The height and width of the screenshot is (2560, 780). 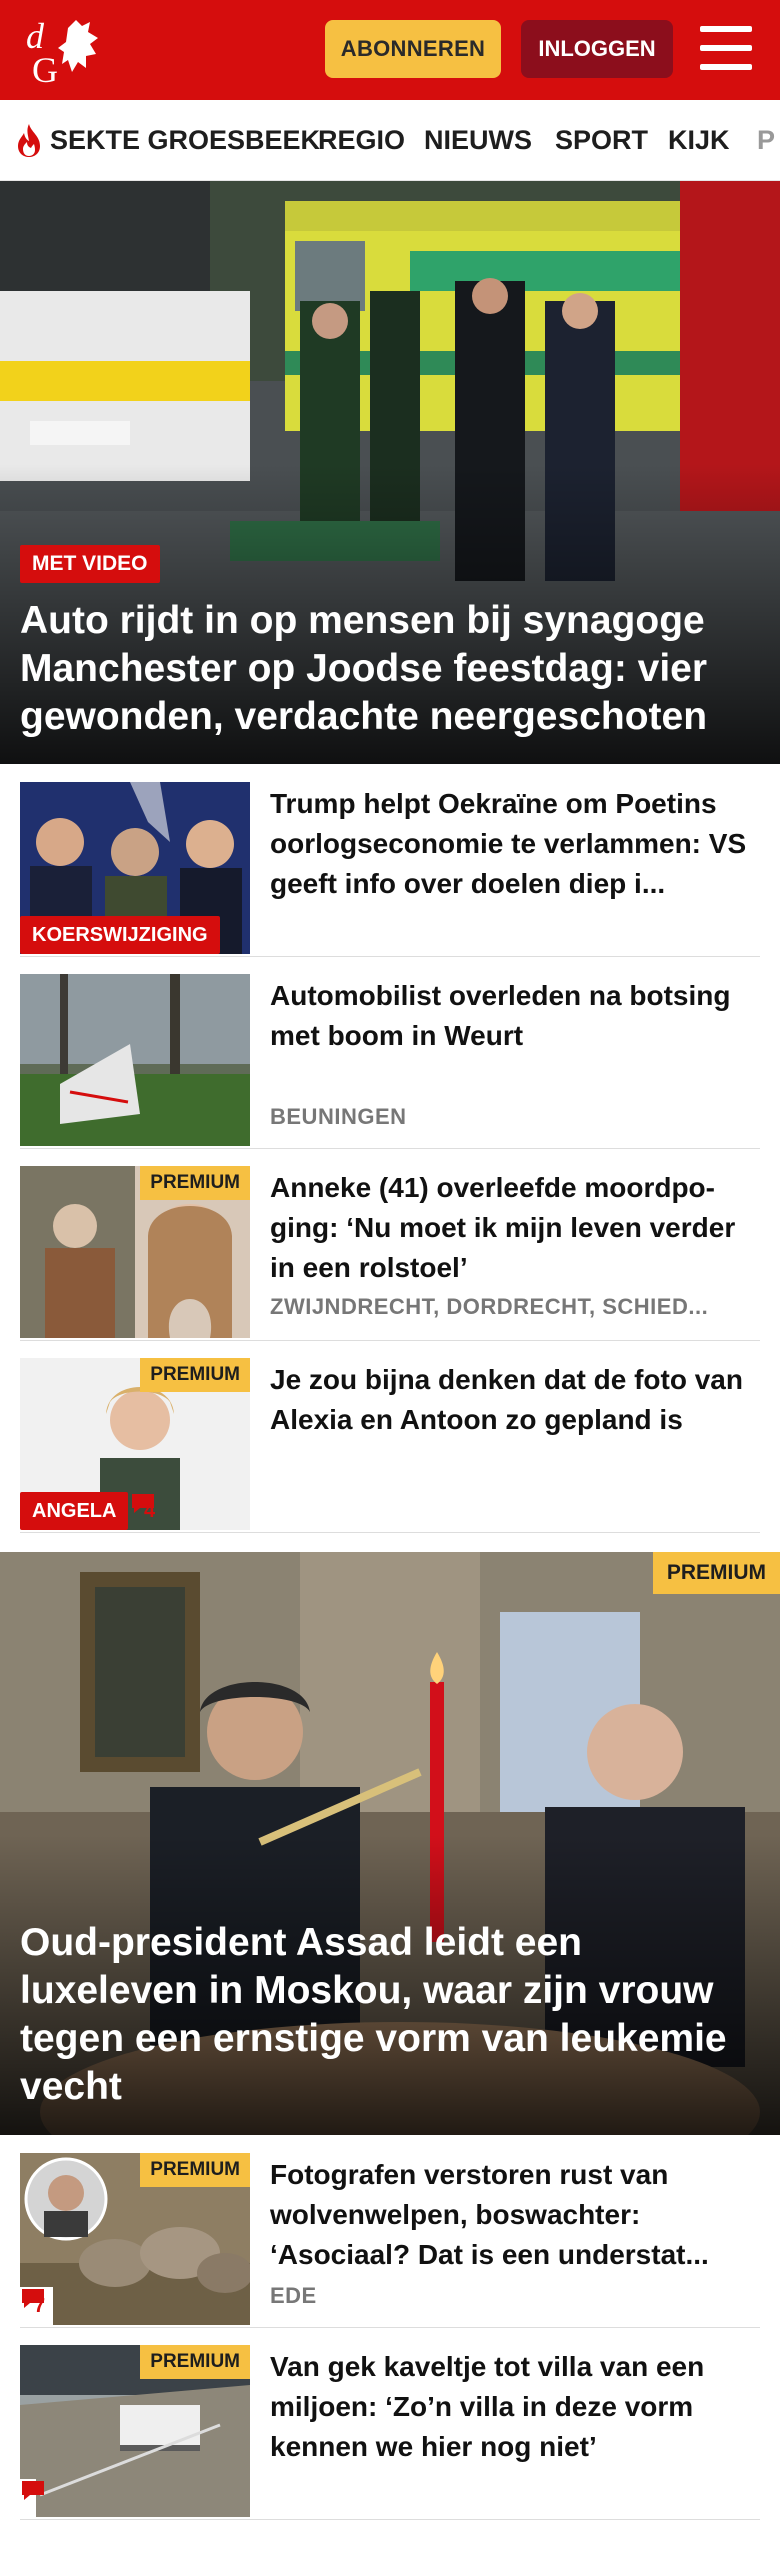 What do you see at coordinates (361, 140) in the screenshot?
I see `nav-item-regio: REGIO` at bounding box center [361, 140].